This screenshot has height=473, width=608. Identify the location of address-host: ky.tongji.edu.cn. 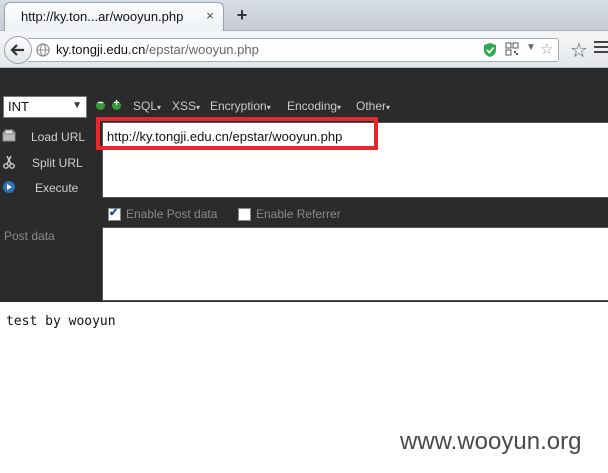
(101, 49).